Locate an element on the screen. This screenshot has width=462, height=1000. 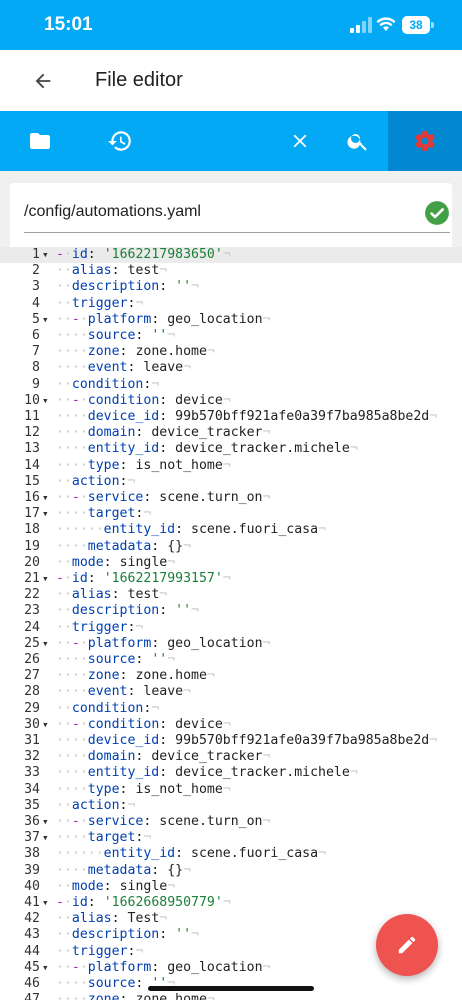
code-line: 10 ▾ ··-·condition: device¬ is located at coordinates (231, 401).